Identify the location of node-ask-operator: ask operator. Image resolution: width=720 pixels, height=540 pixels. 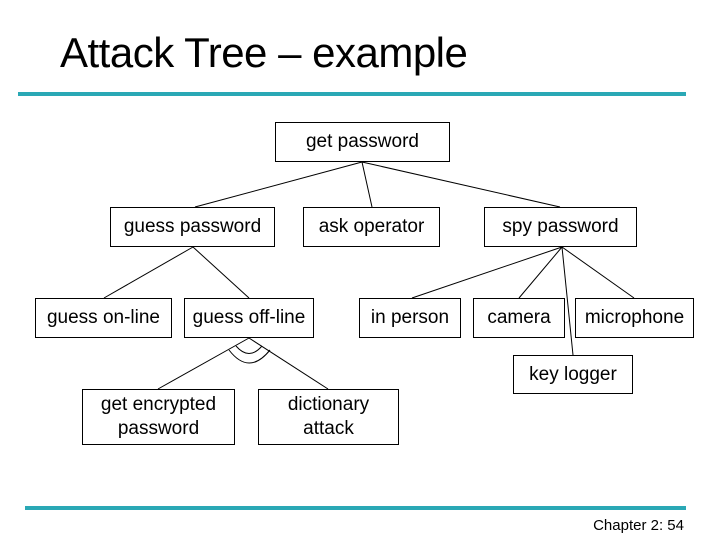
(371, 227).